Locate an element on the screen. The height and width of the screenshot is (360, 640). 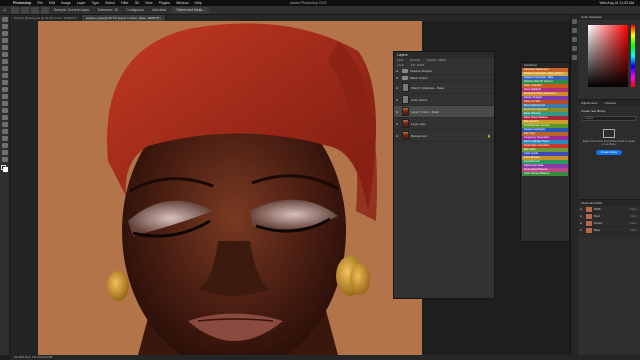
layer-name: Shadow Shapes is located at coordinates (421, 71).